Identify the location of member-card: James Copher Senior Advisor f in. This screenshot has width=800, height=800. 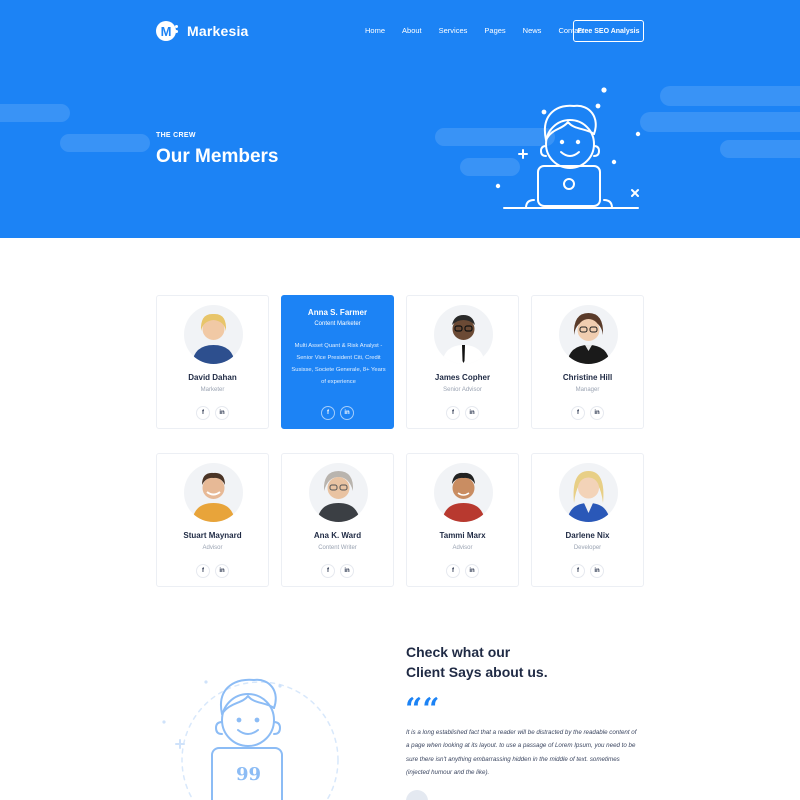
(462, 362).